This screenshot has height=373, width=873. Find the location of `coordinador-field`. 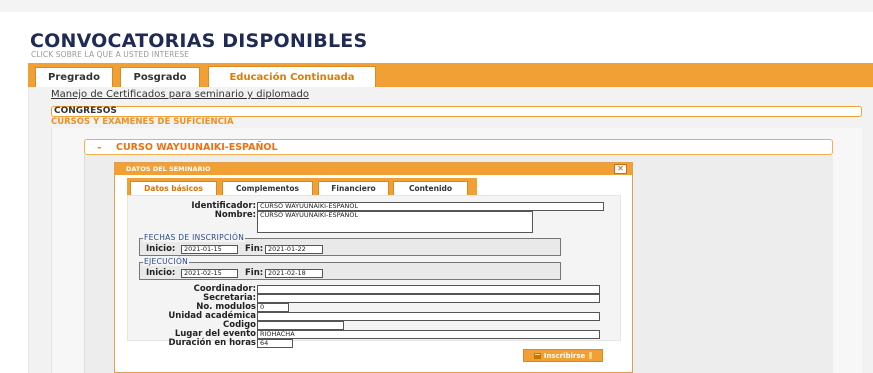

coordinador-field is located at coordinates (428, 289).